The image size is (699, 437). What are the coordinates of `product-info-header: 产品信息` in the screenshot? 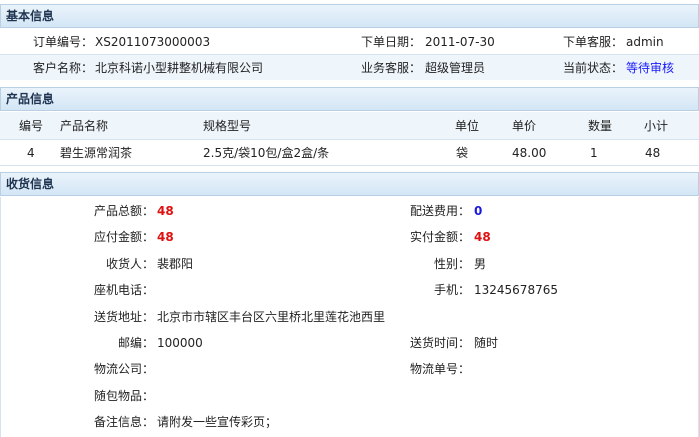 It's located at (349, 99).